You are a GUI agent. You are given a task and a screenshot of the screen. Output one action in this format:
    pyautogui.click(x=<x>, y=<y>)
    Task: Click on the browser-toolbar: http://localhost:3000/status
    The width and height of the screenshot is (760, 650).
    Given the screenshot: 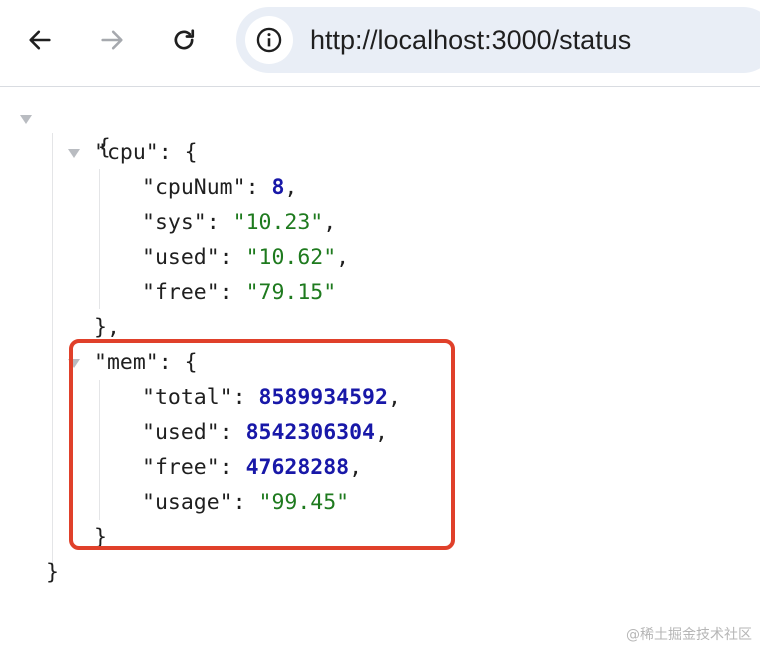 What is the action you would take?
    pyautogui.click(x=380, y=43)
    